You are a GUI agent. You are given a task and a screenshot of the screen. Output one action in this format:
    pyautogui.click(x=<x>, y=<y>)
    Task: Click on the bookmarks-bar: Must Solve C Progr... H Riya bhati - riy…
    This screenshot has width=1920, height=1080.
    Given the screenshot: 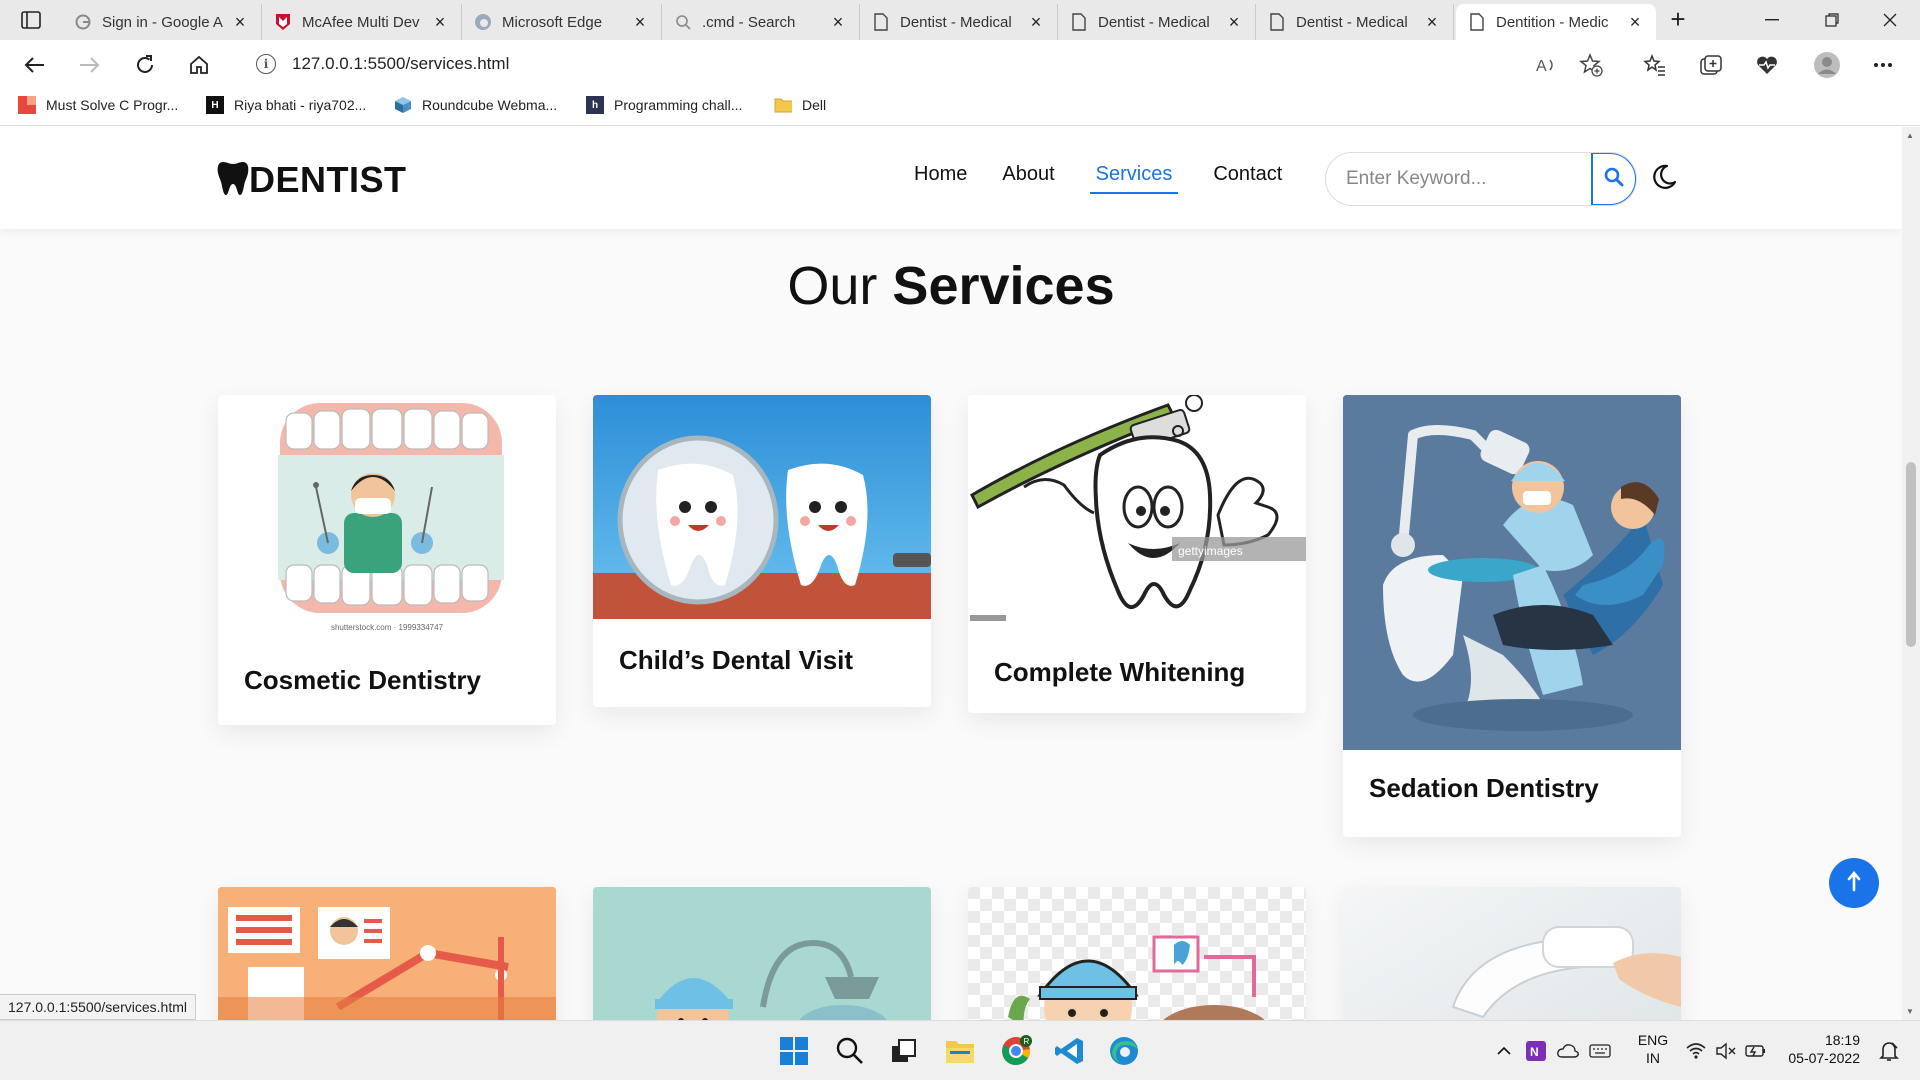 What is the action you would take?
    pyautogui.click(x=960, y=107)
    